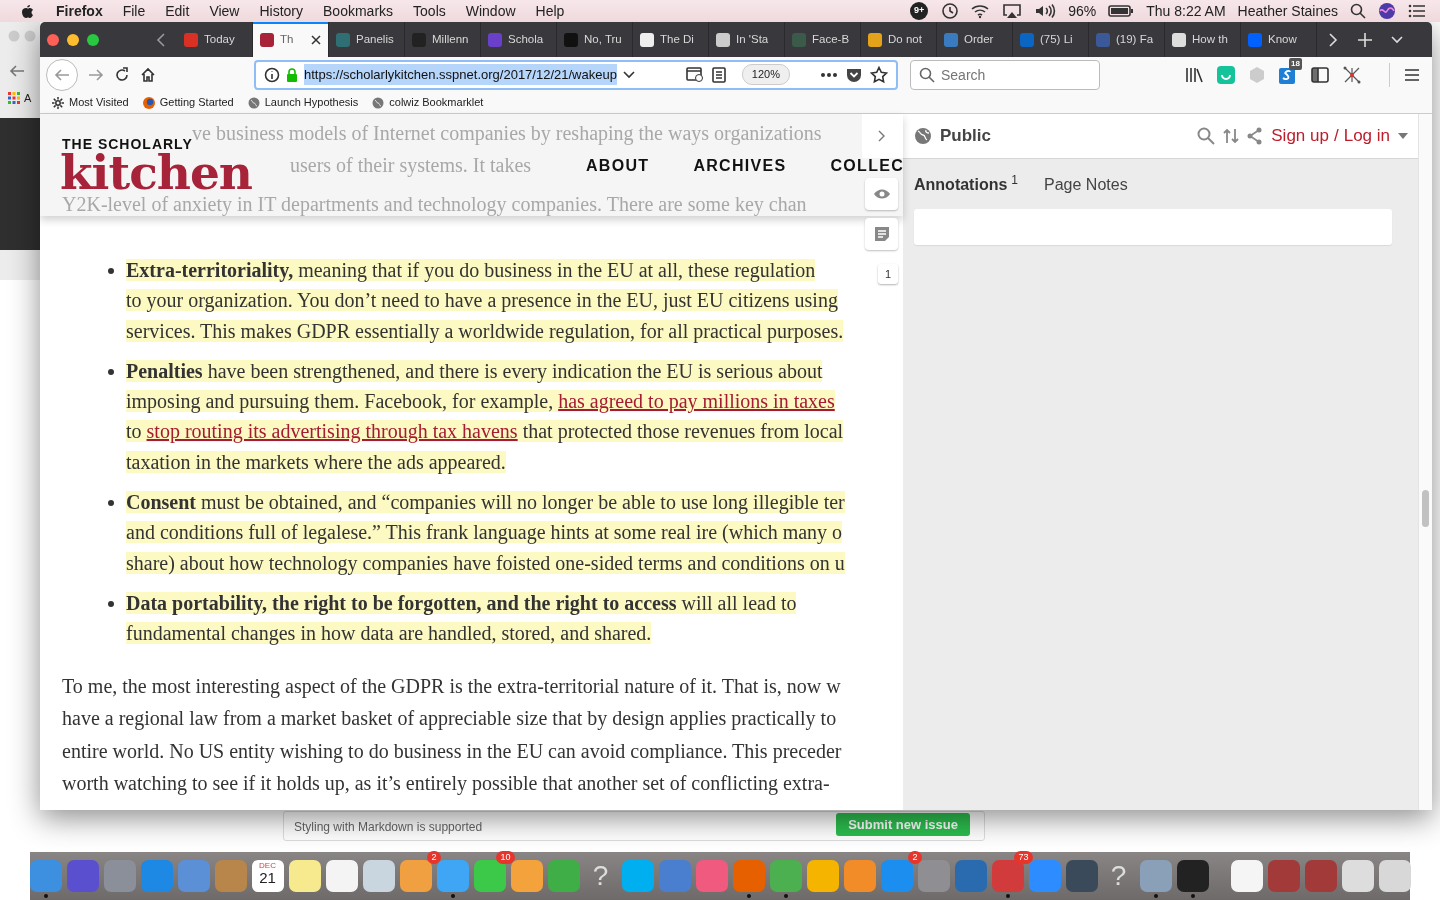 This screenshot has width=1440, height=900. What do you see at coordinates (332, 431) in the screenshot?
I see `link: stop routing its advertising through tax havens` at bounding box center [332, 431].